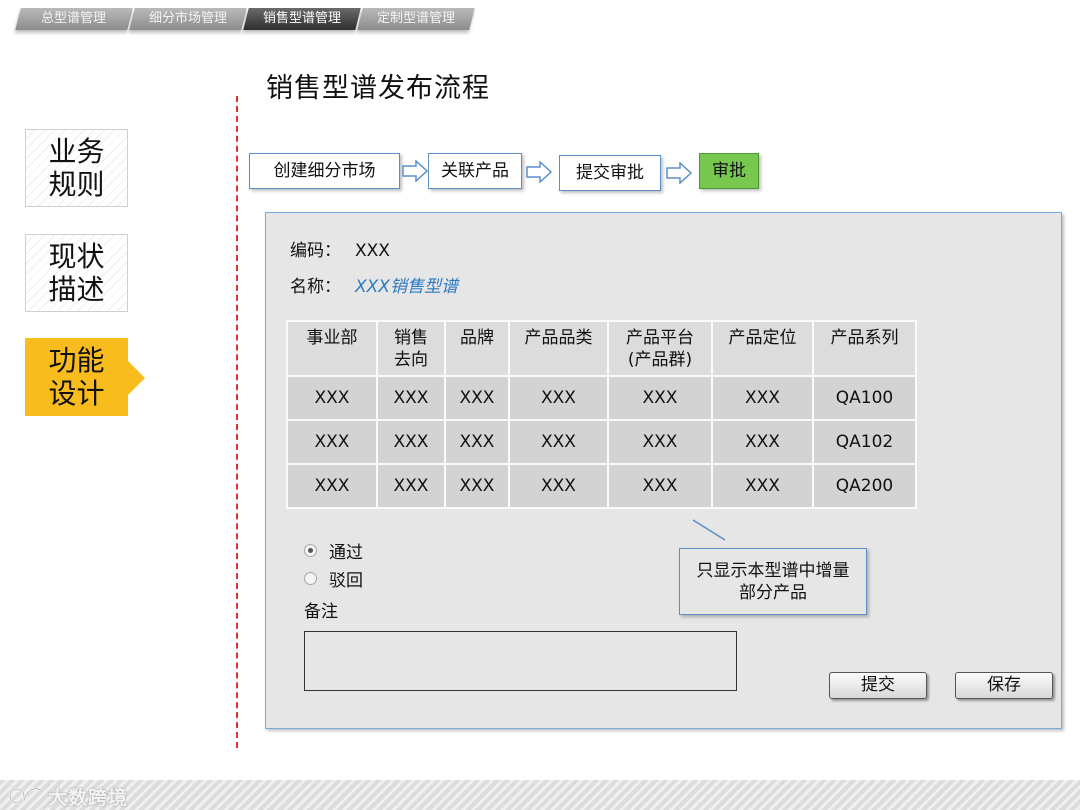 Image resolution: width=1080 pixels, height=810 pixels. Describe the element at coordinates (76, 393) in the screenshot. I see `nav-label: 设计` at that location.